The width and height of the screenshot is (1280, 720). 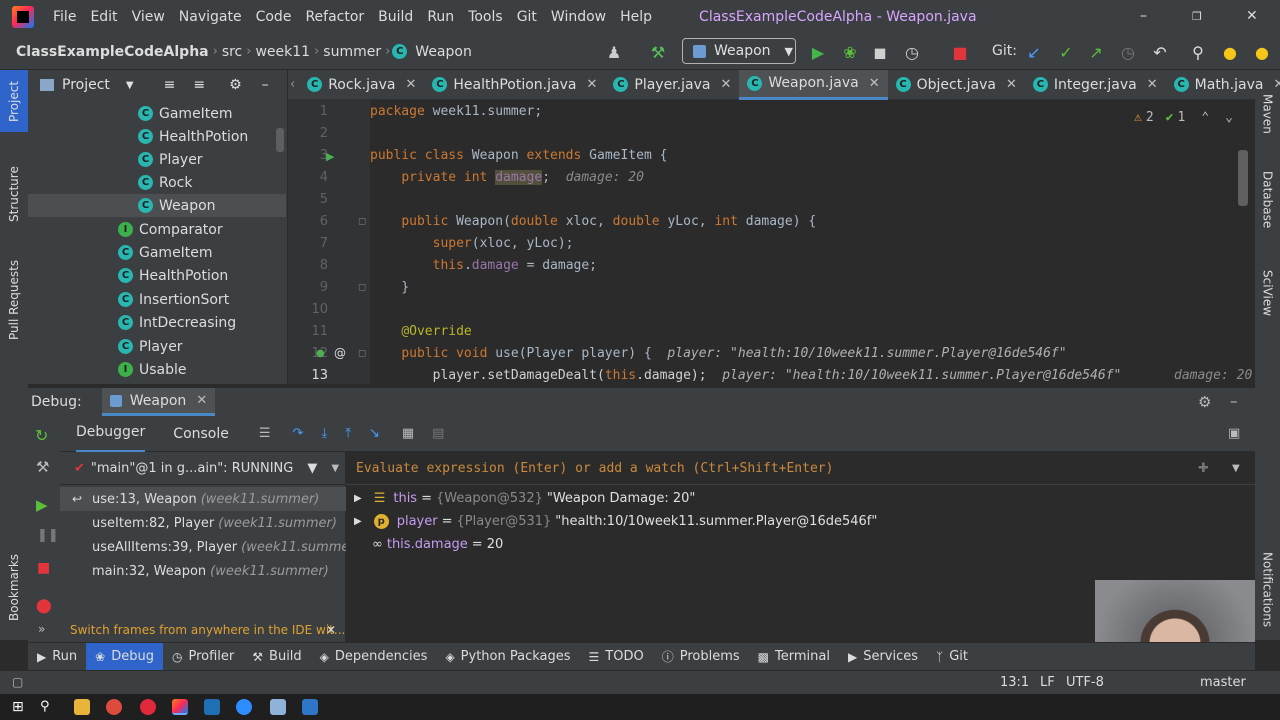 I want to click on tree-item-rock: C Rock, so click(x=165, y=182).